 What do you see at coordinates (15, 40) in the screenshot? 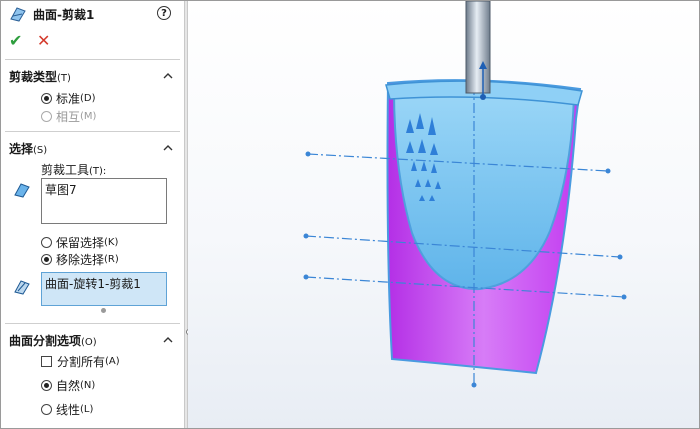
I see `ok-button: ✔` at bounding box center [15, 40].